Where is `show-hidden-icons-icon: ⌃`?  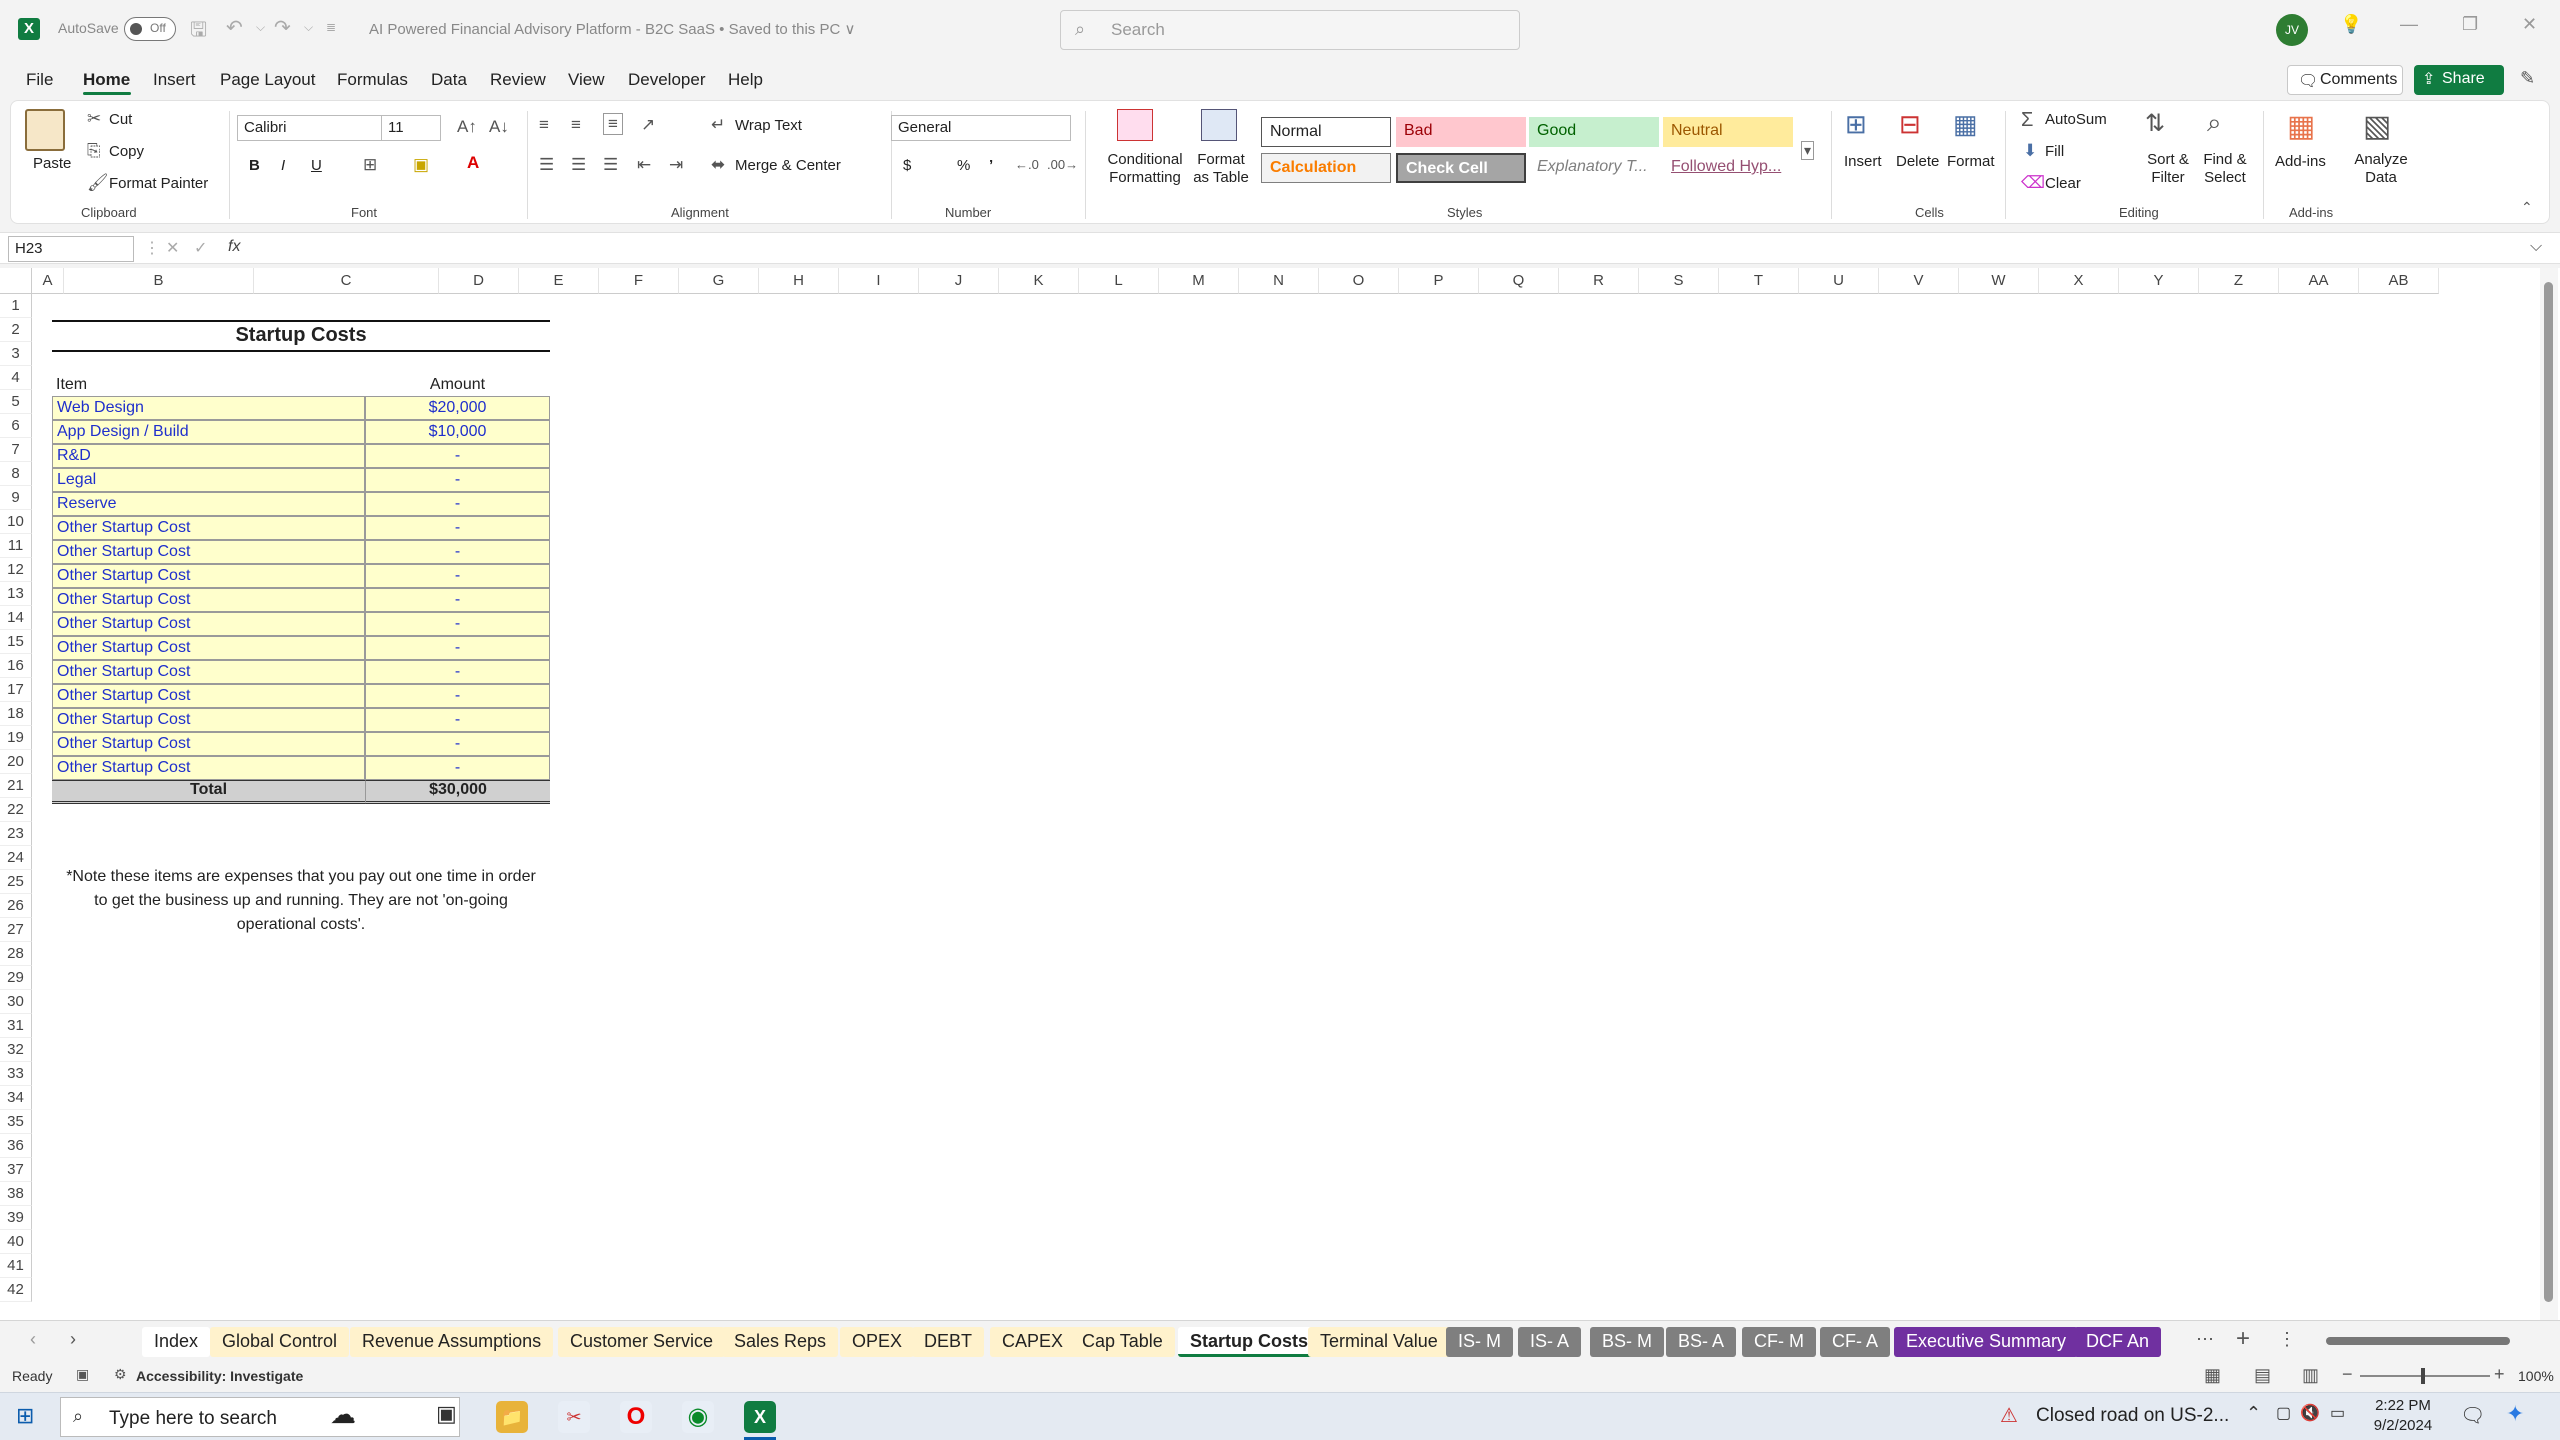 show-hidden-icons-icon: ⌃ is located at coordinates (2253, 1413).